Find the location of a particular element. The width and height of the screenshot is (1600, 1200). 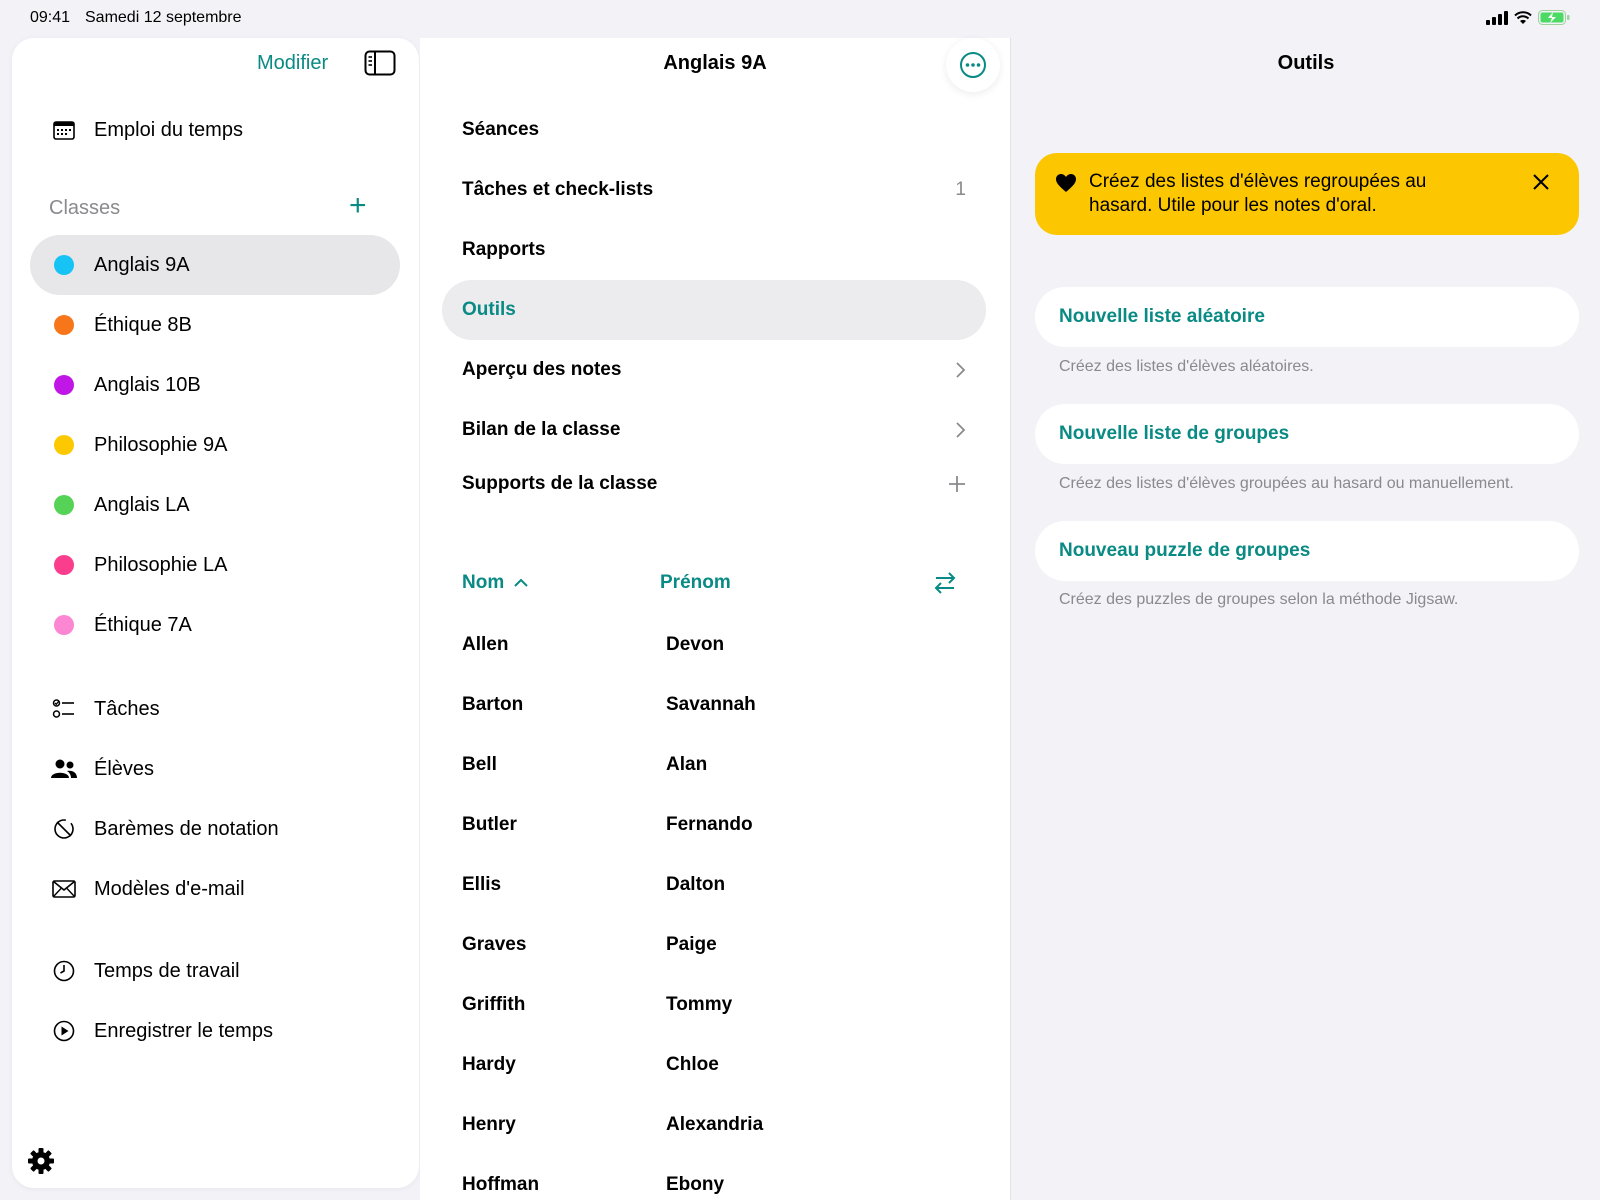

tool-label: Nouvelle liste de groupes is located at coordinates (1174, 433).